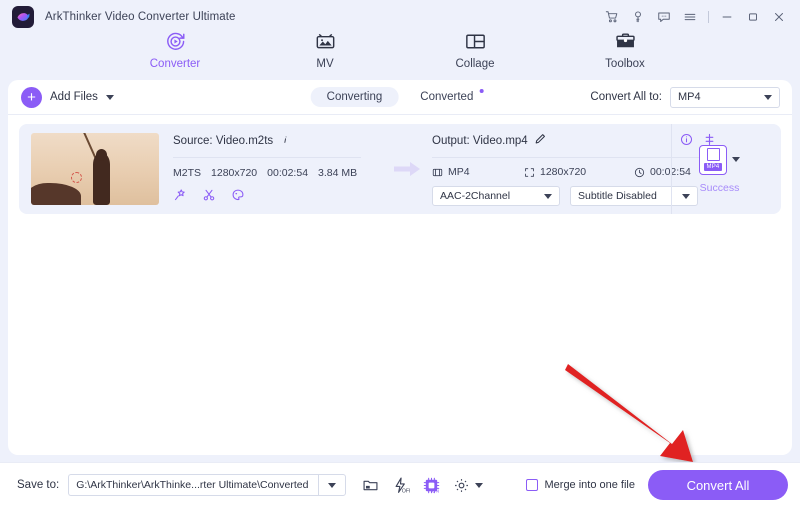  What do you see at coordinates (234, 172) in the screenshot?
I see `source-resolution: 1280x720` at bounding box center [234, 172].